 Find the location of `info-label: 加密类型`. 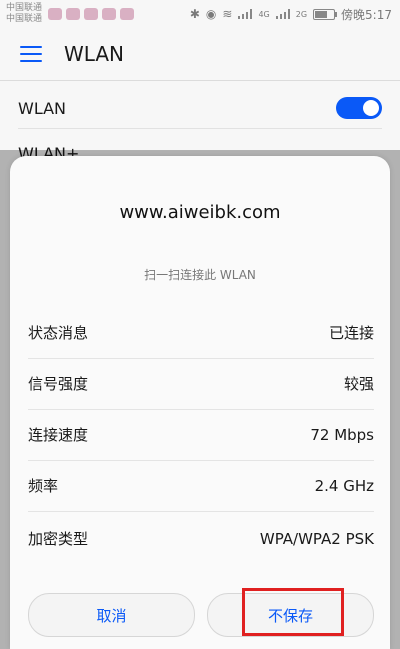

info-label: 加密类型 is located at coordinates (58, 539).